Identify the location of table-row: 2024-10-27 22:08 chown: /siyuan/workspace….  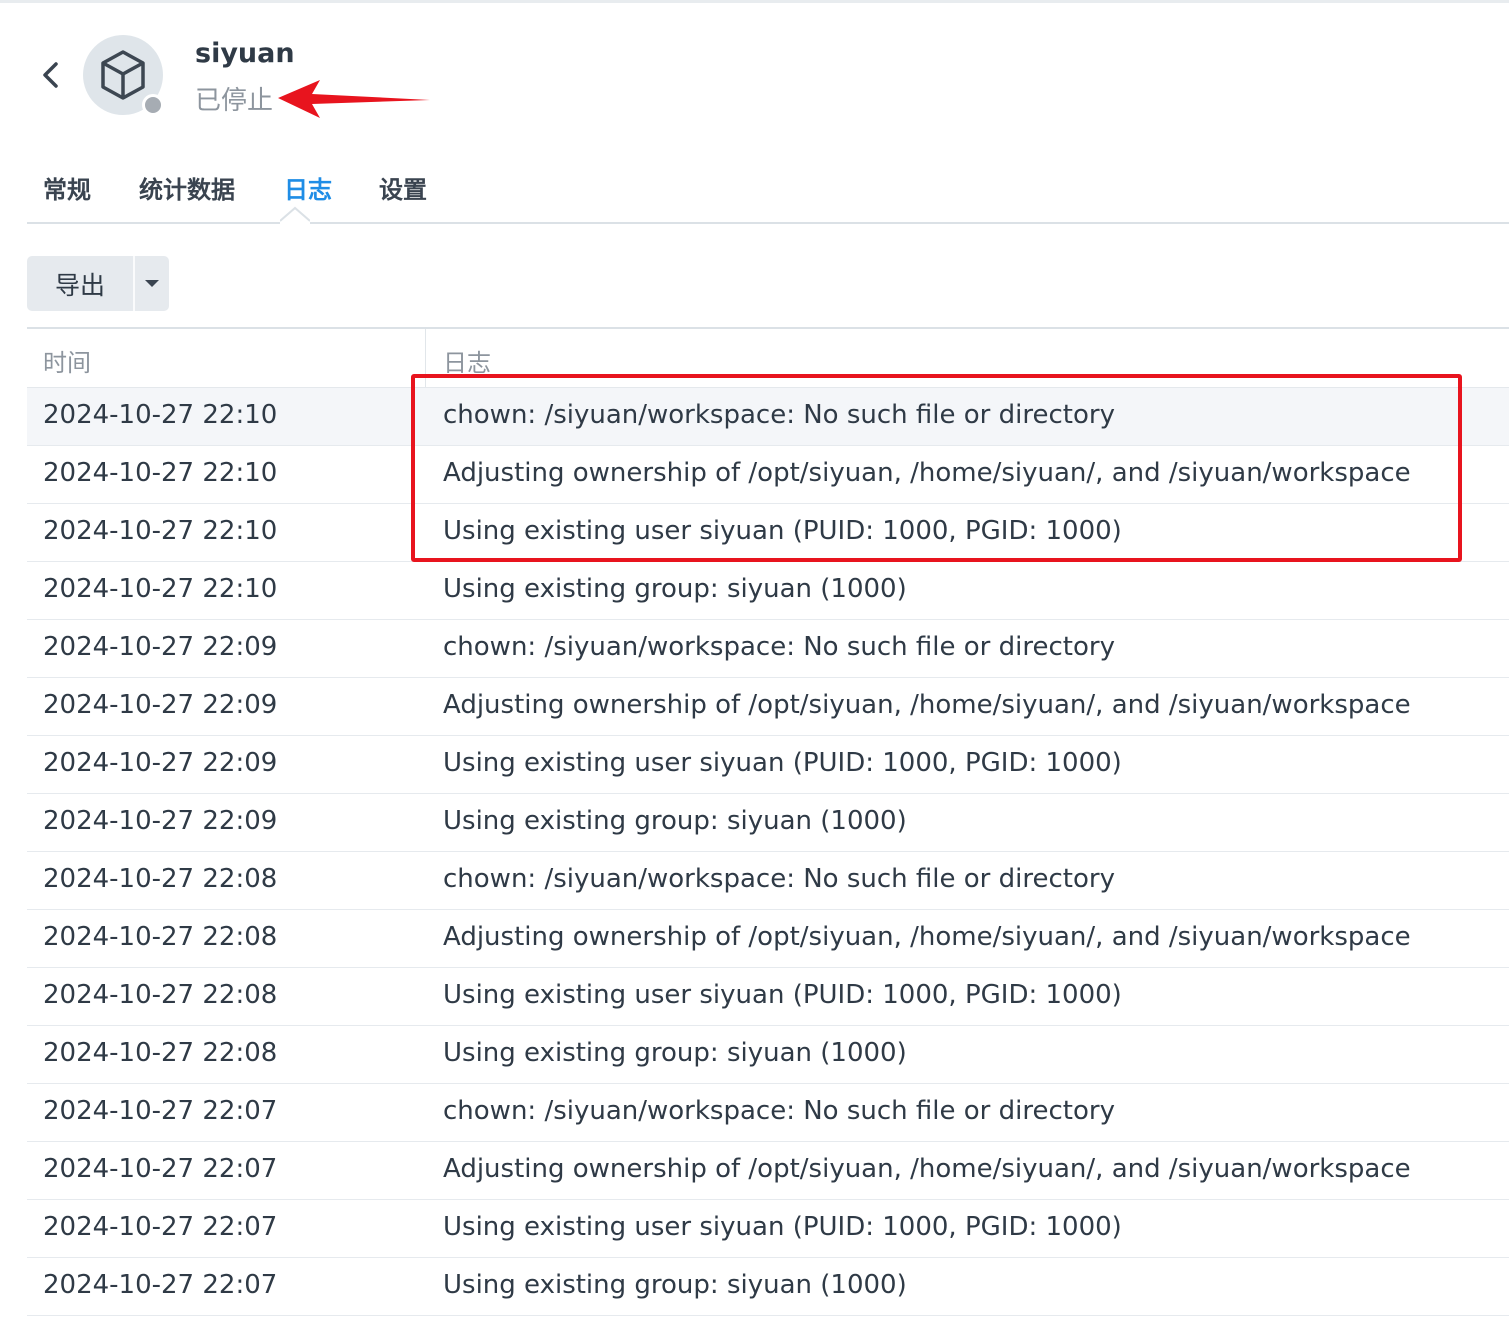
(768, 881).